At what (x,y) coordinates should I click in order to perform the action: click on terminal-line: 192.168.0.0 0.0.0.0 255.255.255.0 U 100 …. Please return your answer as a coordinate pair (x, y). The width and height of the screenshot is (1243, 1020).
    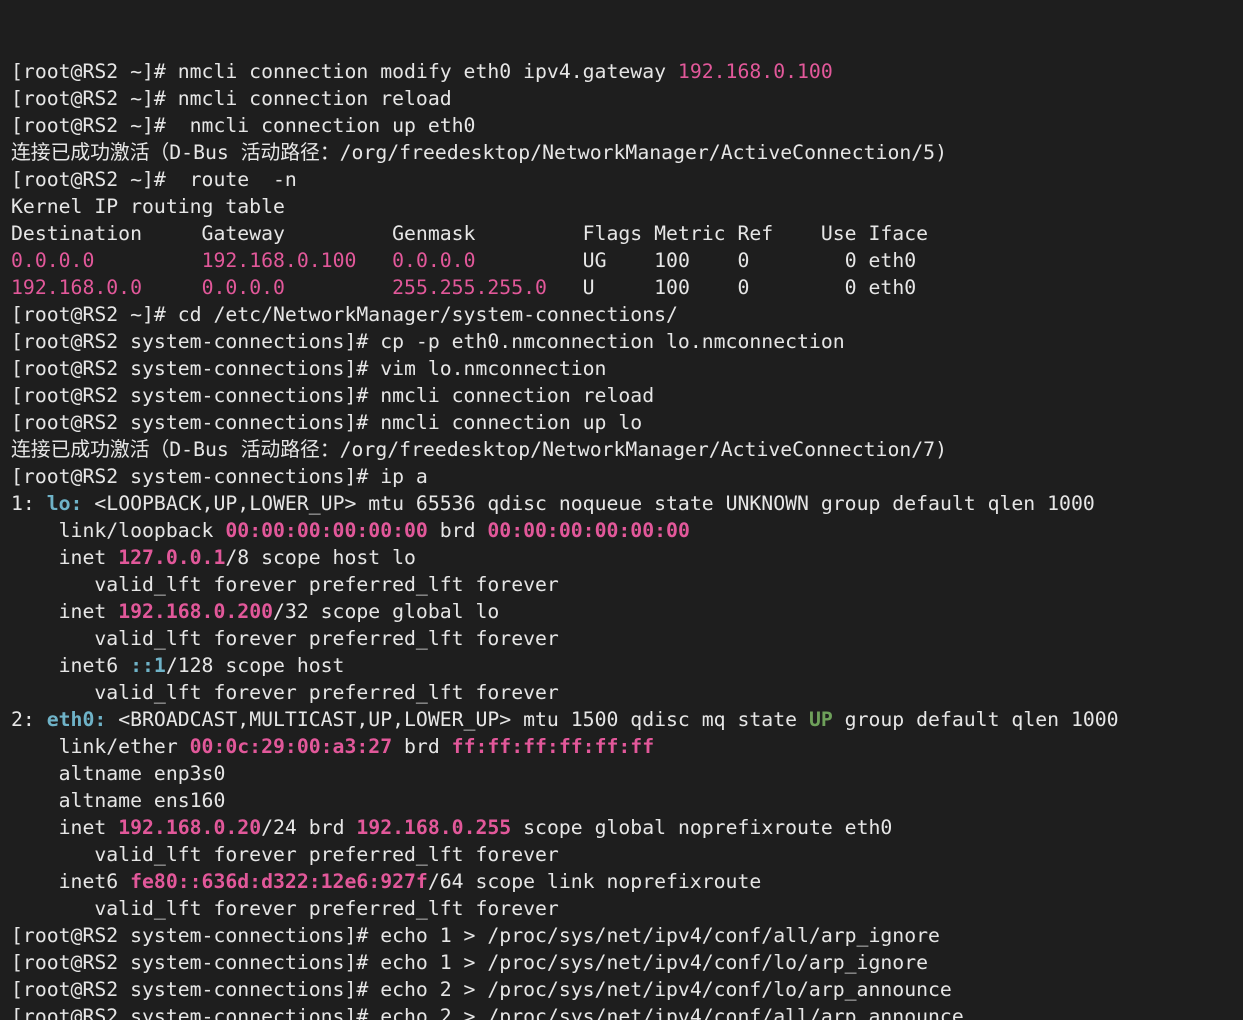
    Looking at the image, I should click on (627, 287).